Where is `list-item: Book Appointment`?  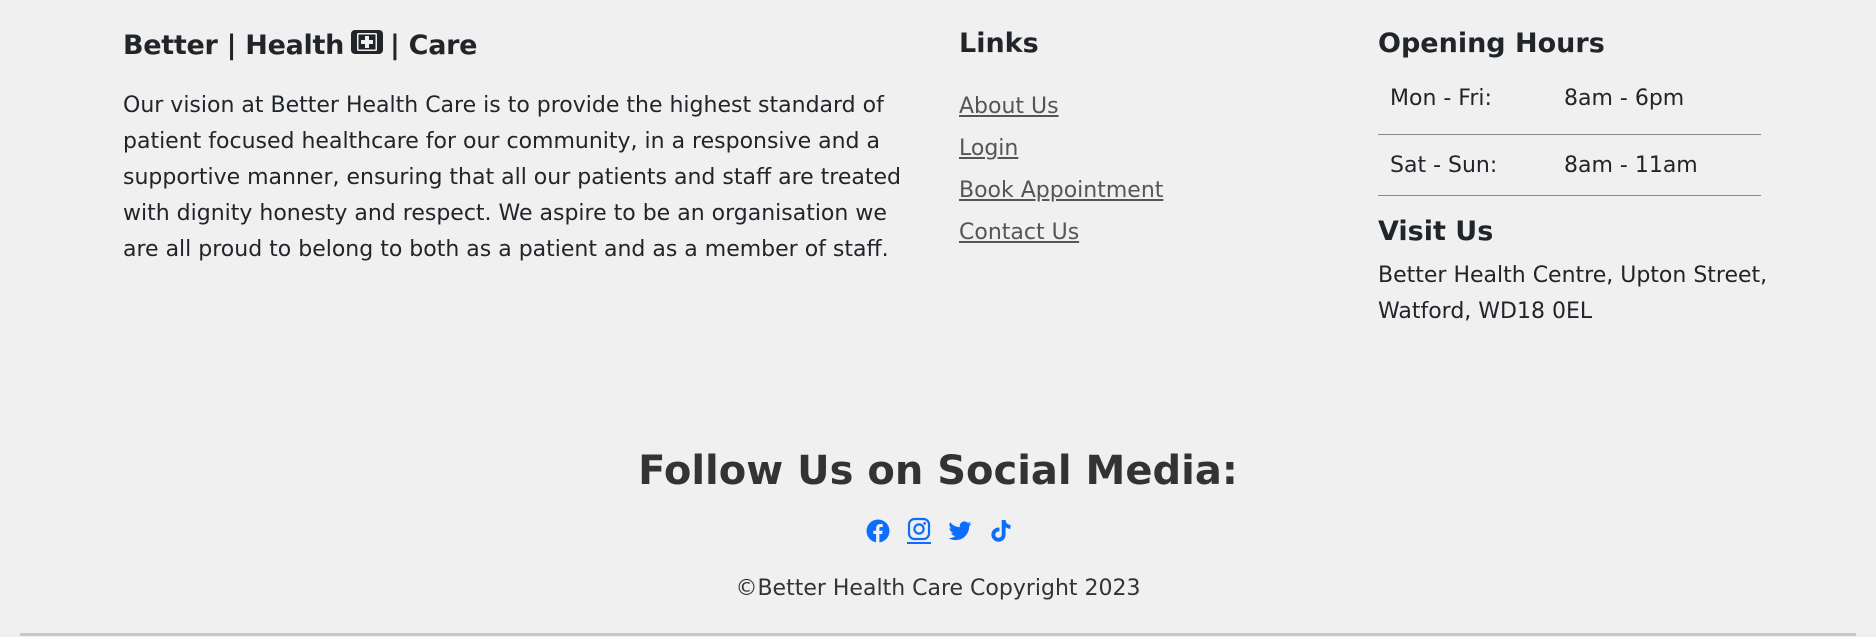
list-item: Book Appointment is located at coordinates (1061, 194).